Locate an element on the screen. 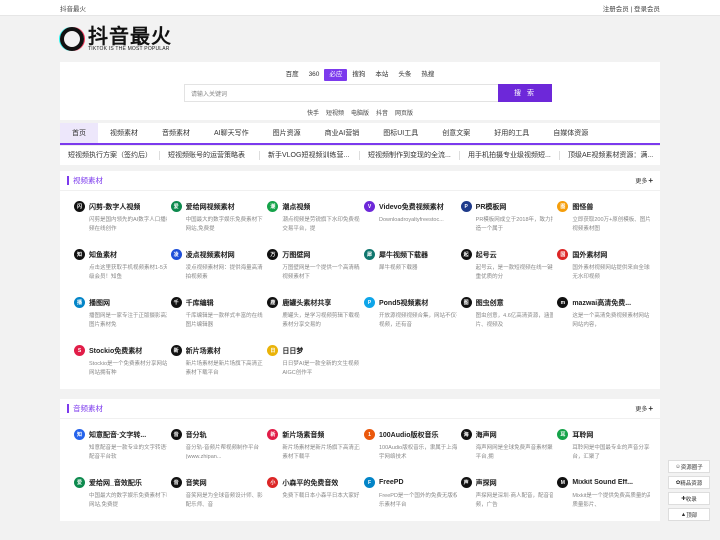  search-button: 搜 索 is located at coordinates (525, 93).